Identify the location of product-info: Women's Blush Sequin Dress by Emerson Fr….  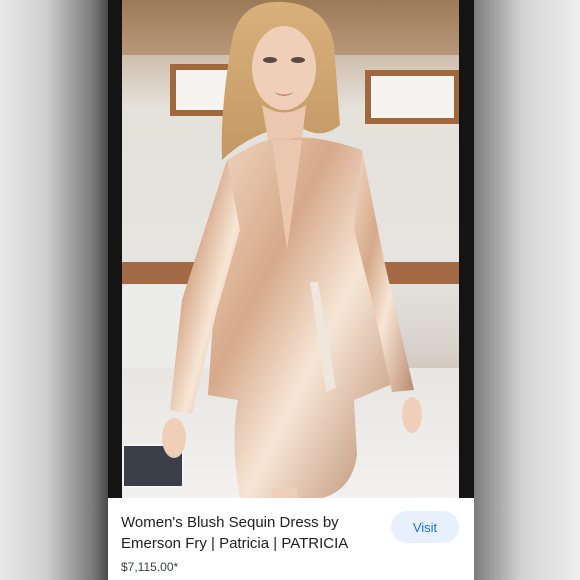
(291, 539).